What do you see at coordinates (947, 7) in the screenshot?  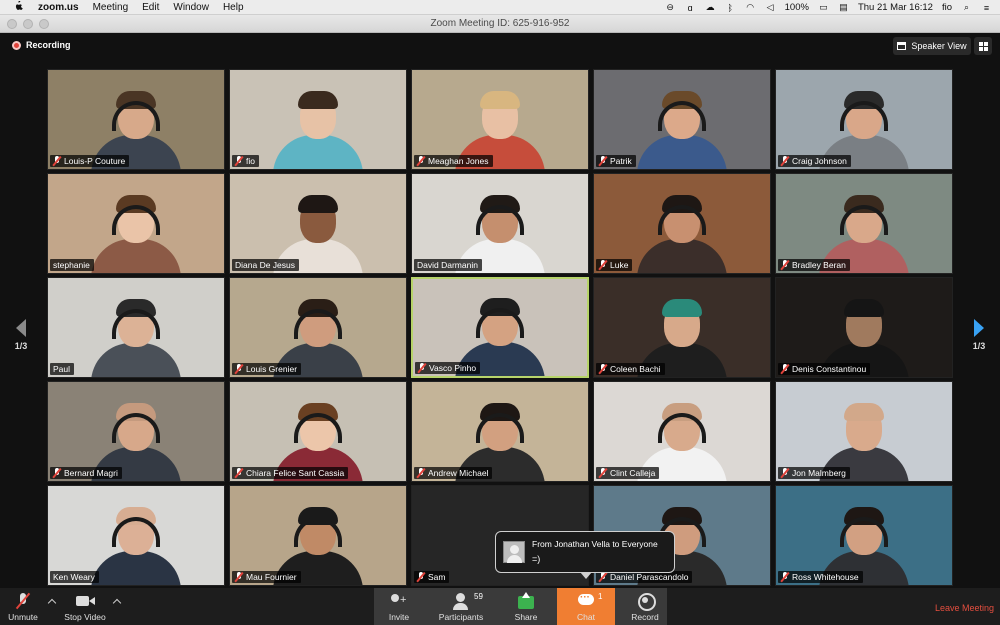 I see `menubar-user: fio` at bounding box center [947, 7].